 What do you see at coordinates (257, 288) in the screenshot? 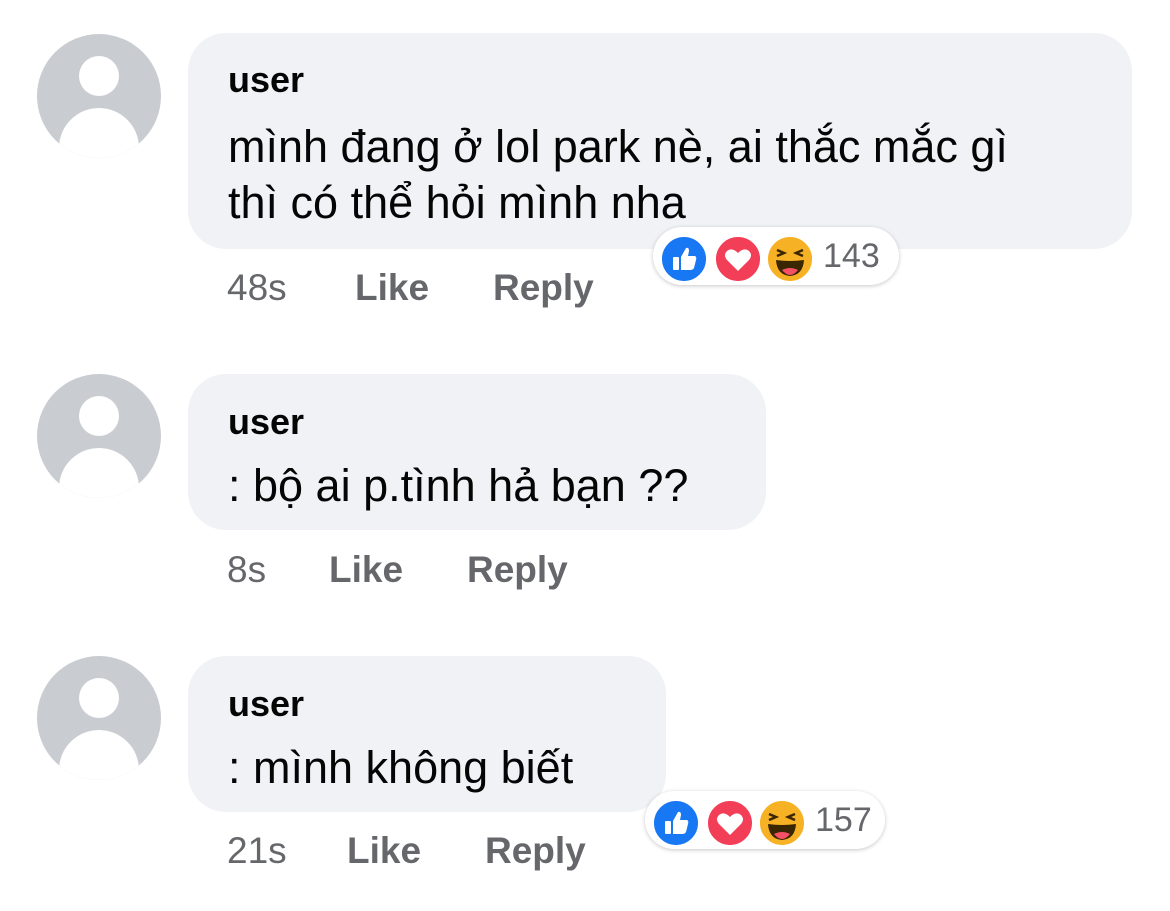
I see `timestamp: 48s` at bounding box center [257, 288].